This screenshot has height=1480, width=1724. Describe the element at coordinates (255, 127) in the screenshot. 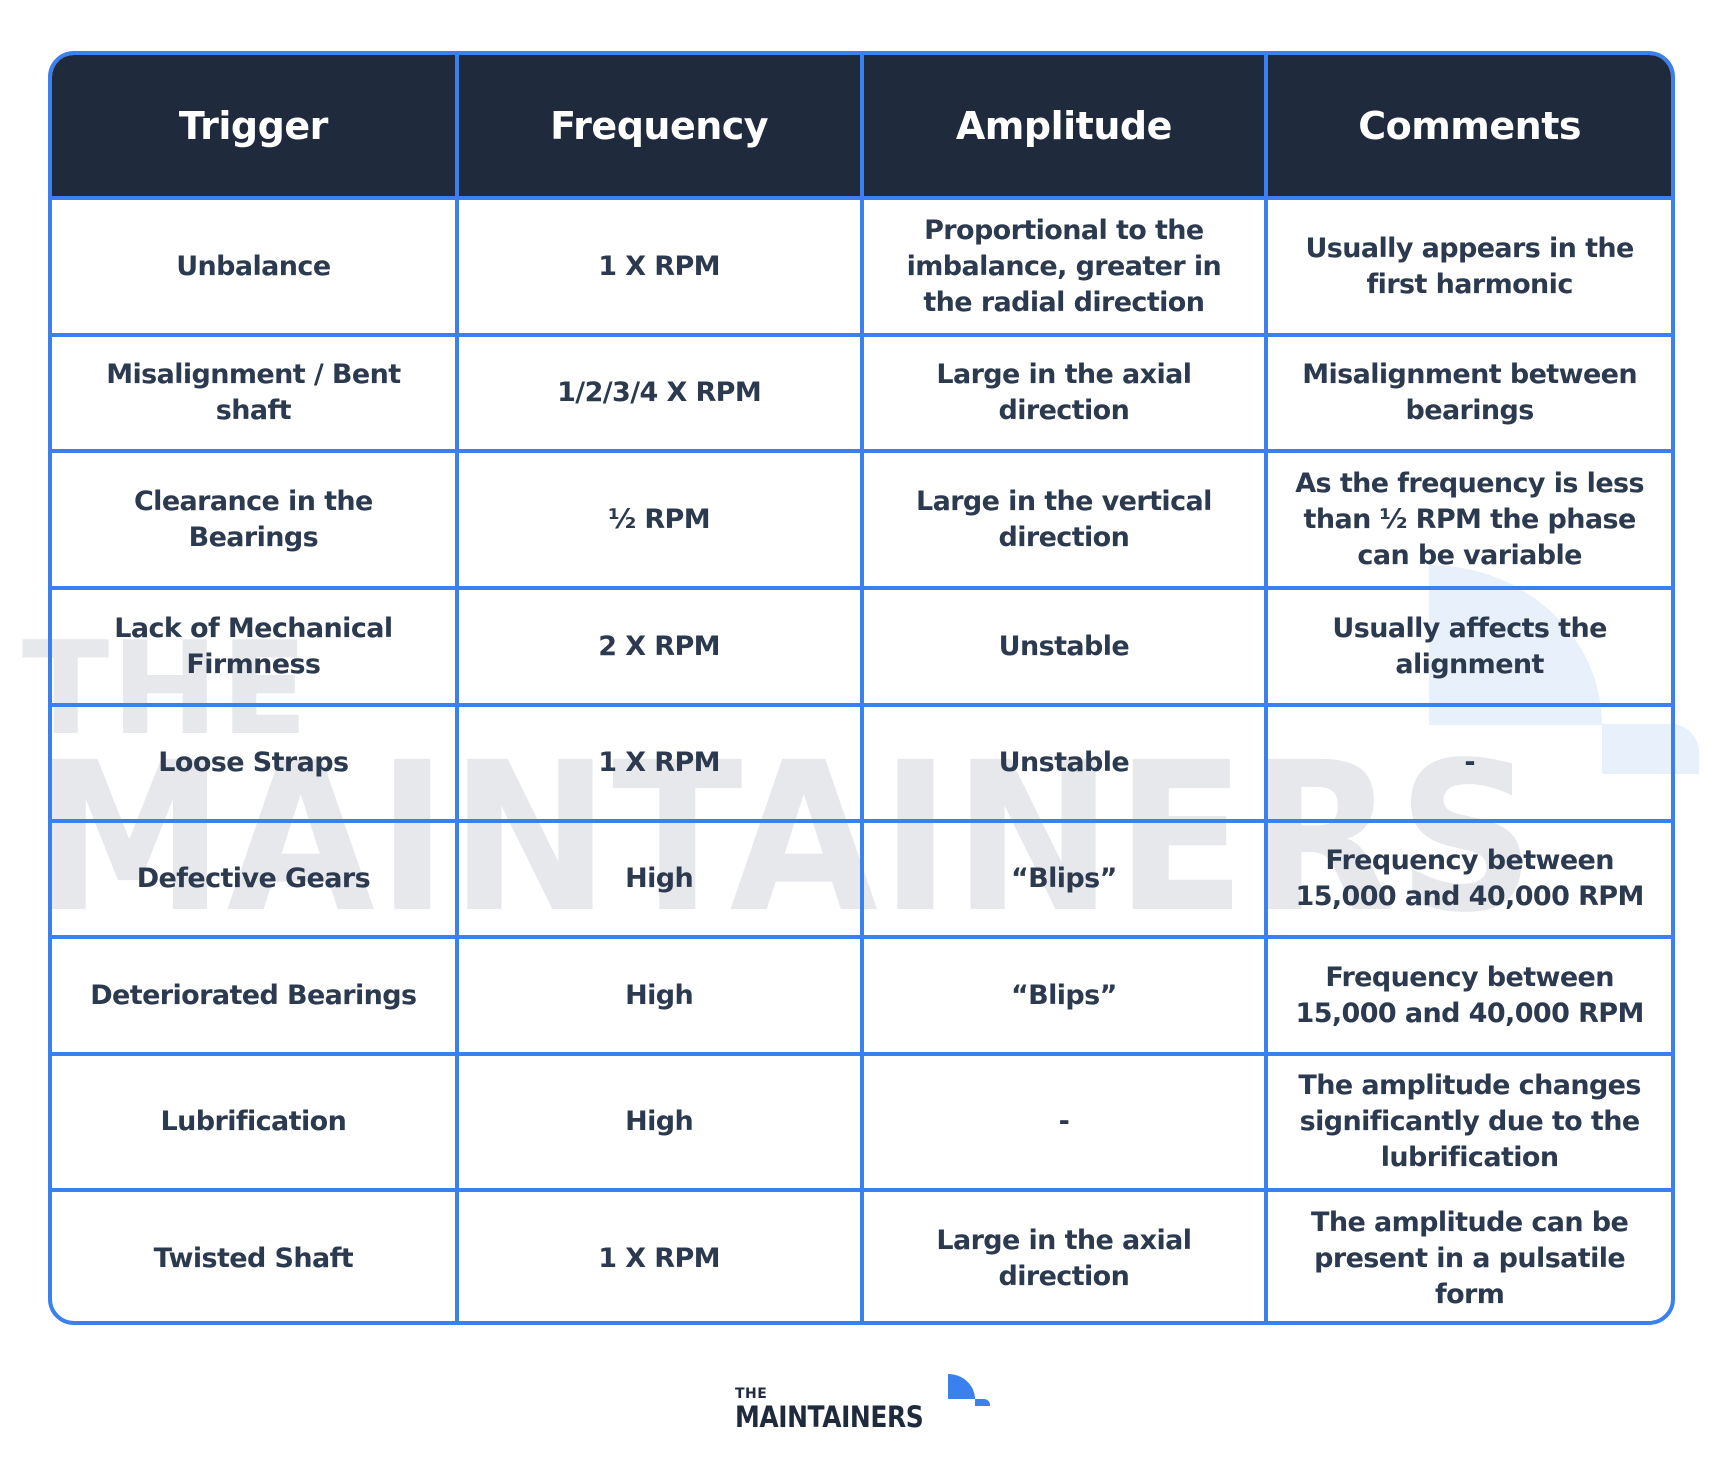

I see `header-trigger: Trigger` at that location.